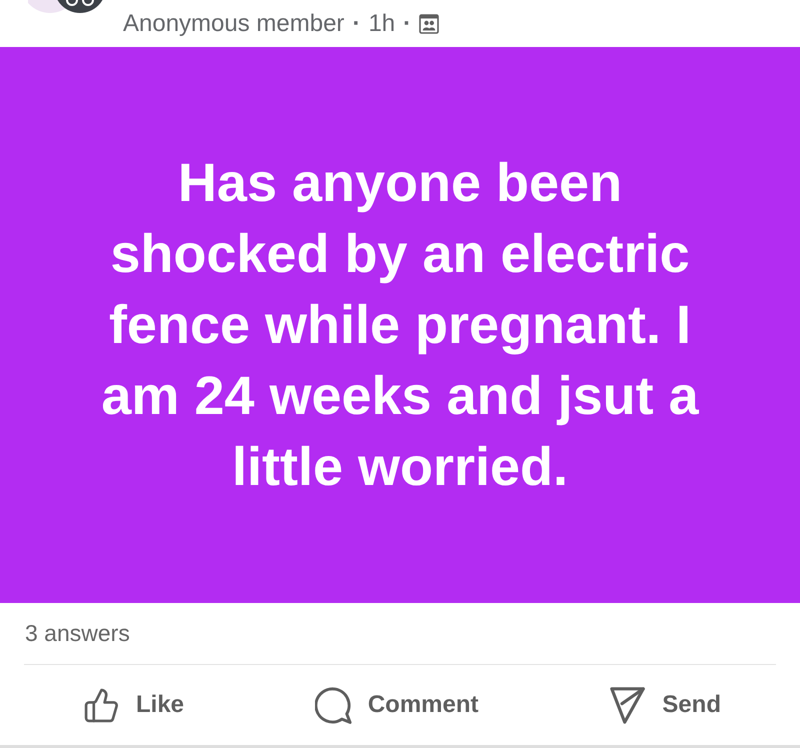 This screenshot has height=748, width=800. I want to click on author-name: Anonymous member, so click(233, 24).